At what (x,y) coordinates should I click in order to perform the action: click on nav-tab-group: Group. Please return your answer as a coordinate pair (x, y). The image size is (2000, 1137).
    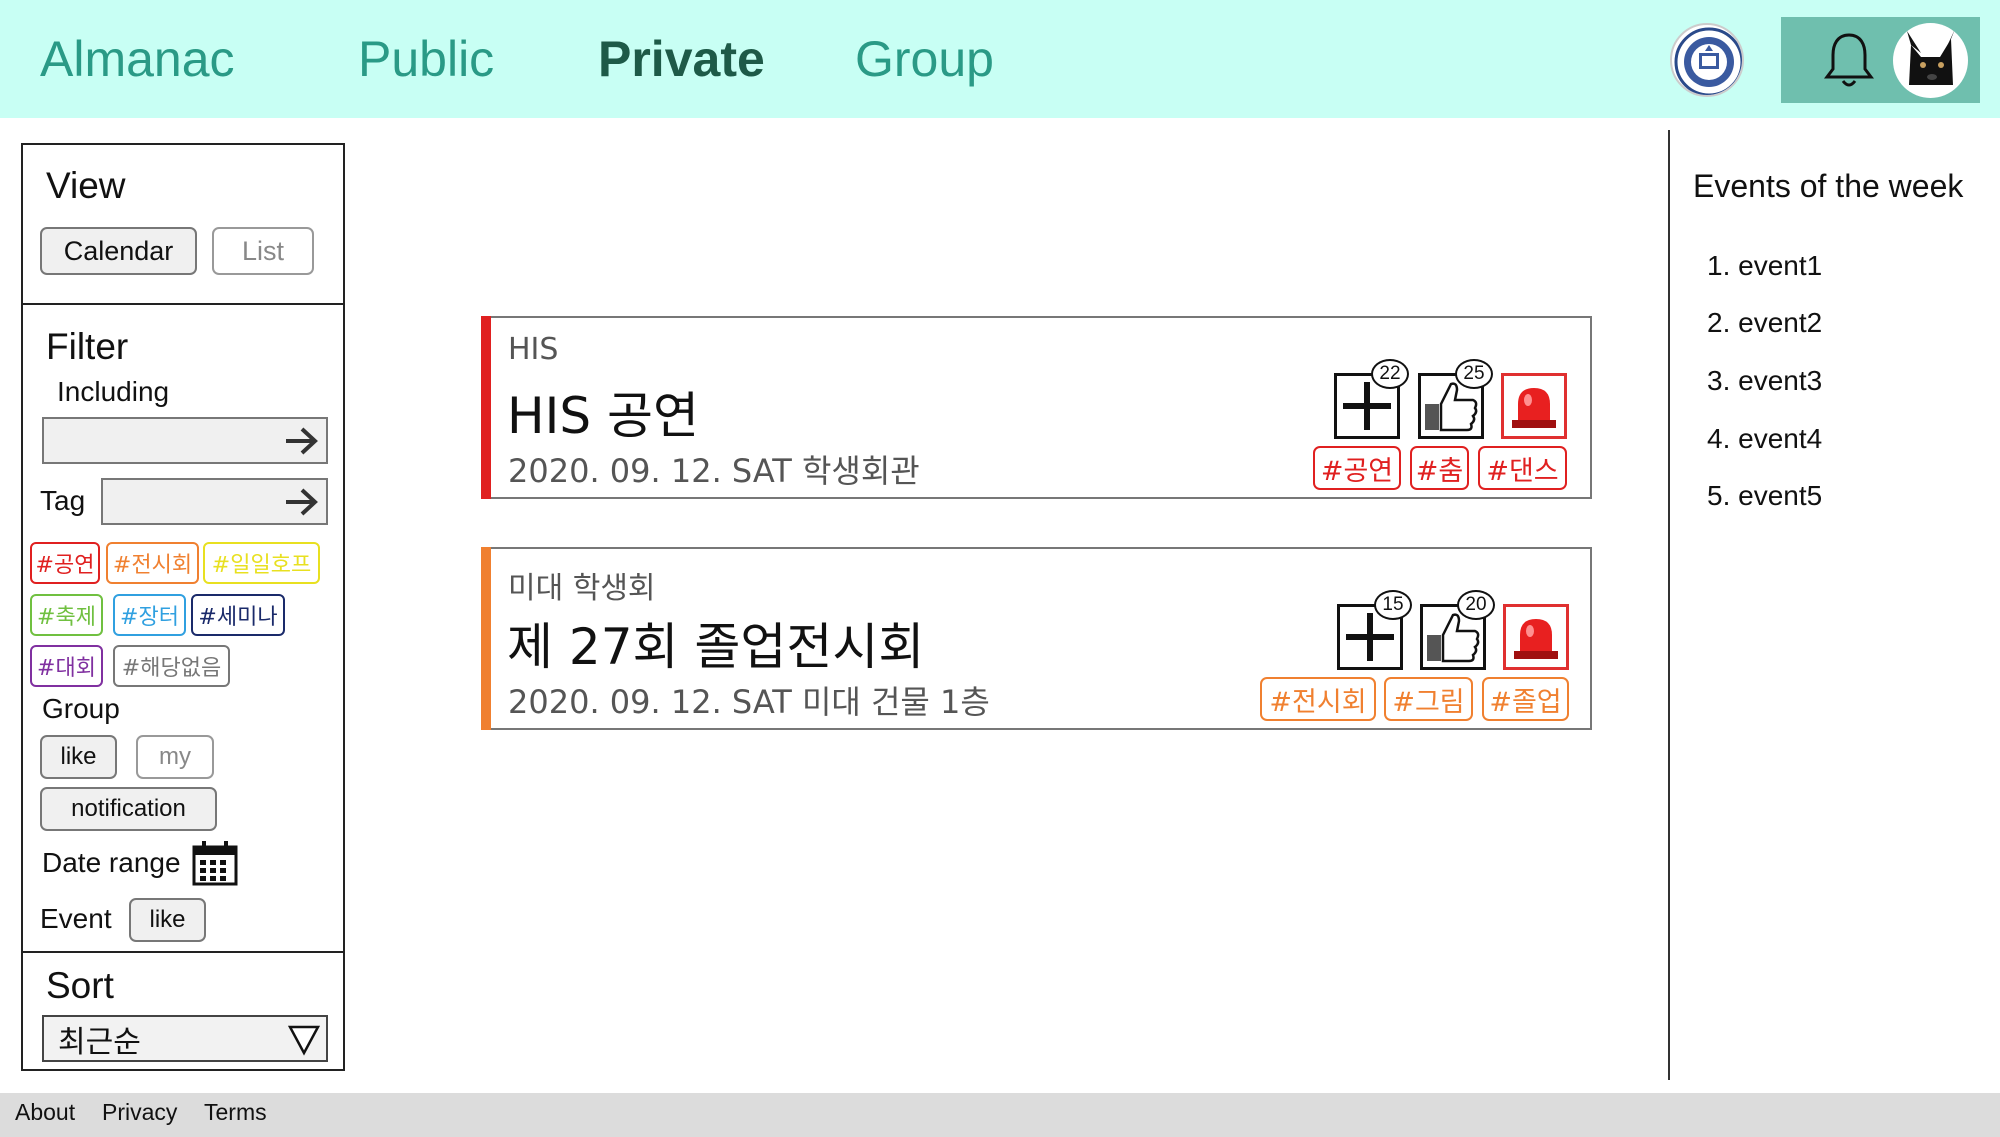
    Looking at the image, I should click on (924, 59).